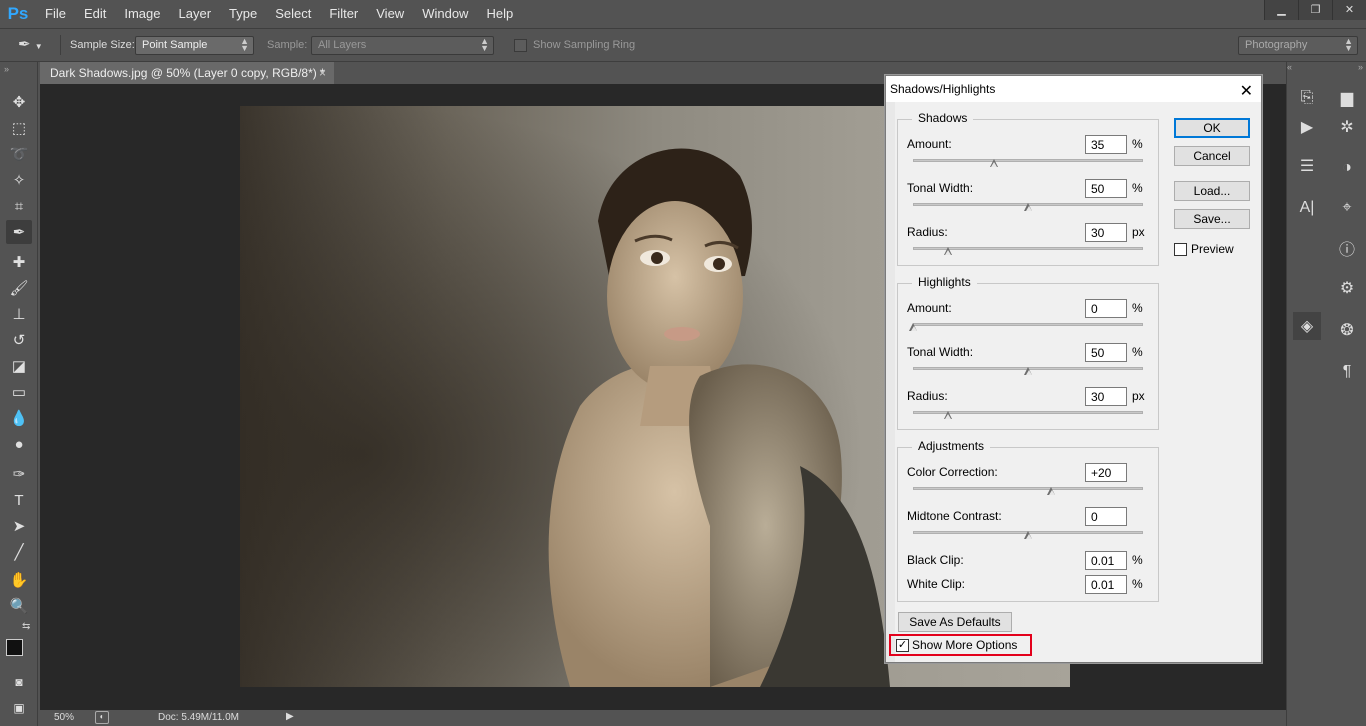 This screenshot has width=1366, height=726. I want to click on dialog-close-icon: ✕, so click(1246, 92).